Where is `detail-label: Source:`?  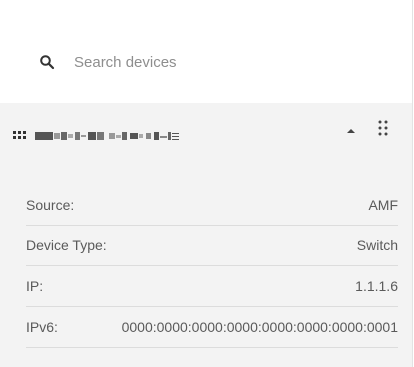 detail-label: Source: is located at coordinates (50, 205).